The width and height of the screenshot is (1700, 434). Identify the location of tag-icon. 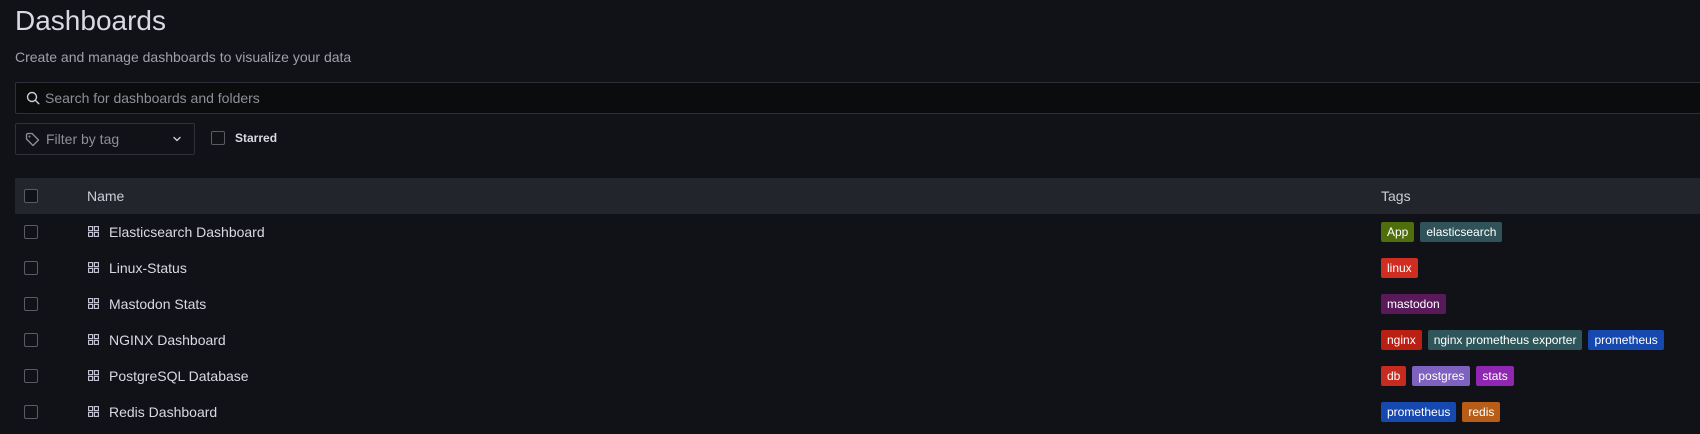
(32, 139).